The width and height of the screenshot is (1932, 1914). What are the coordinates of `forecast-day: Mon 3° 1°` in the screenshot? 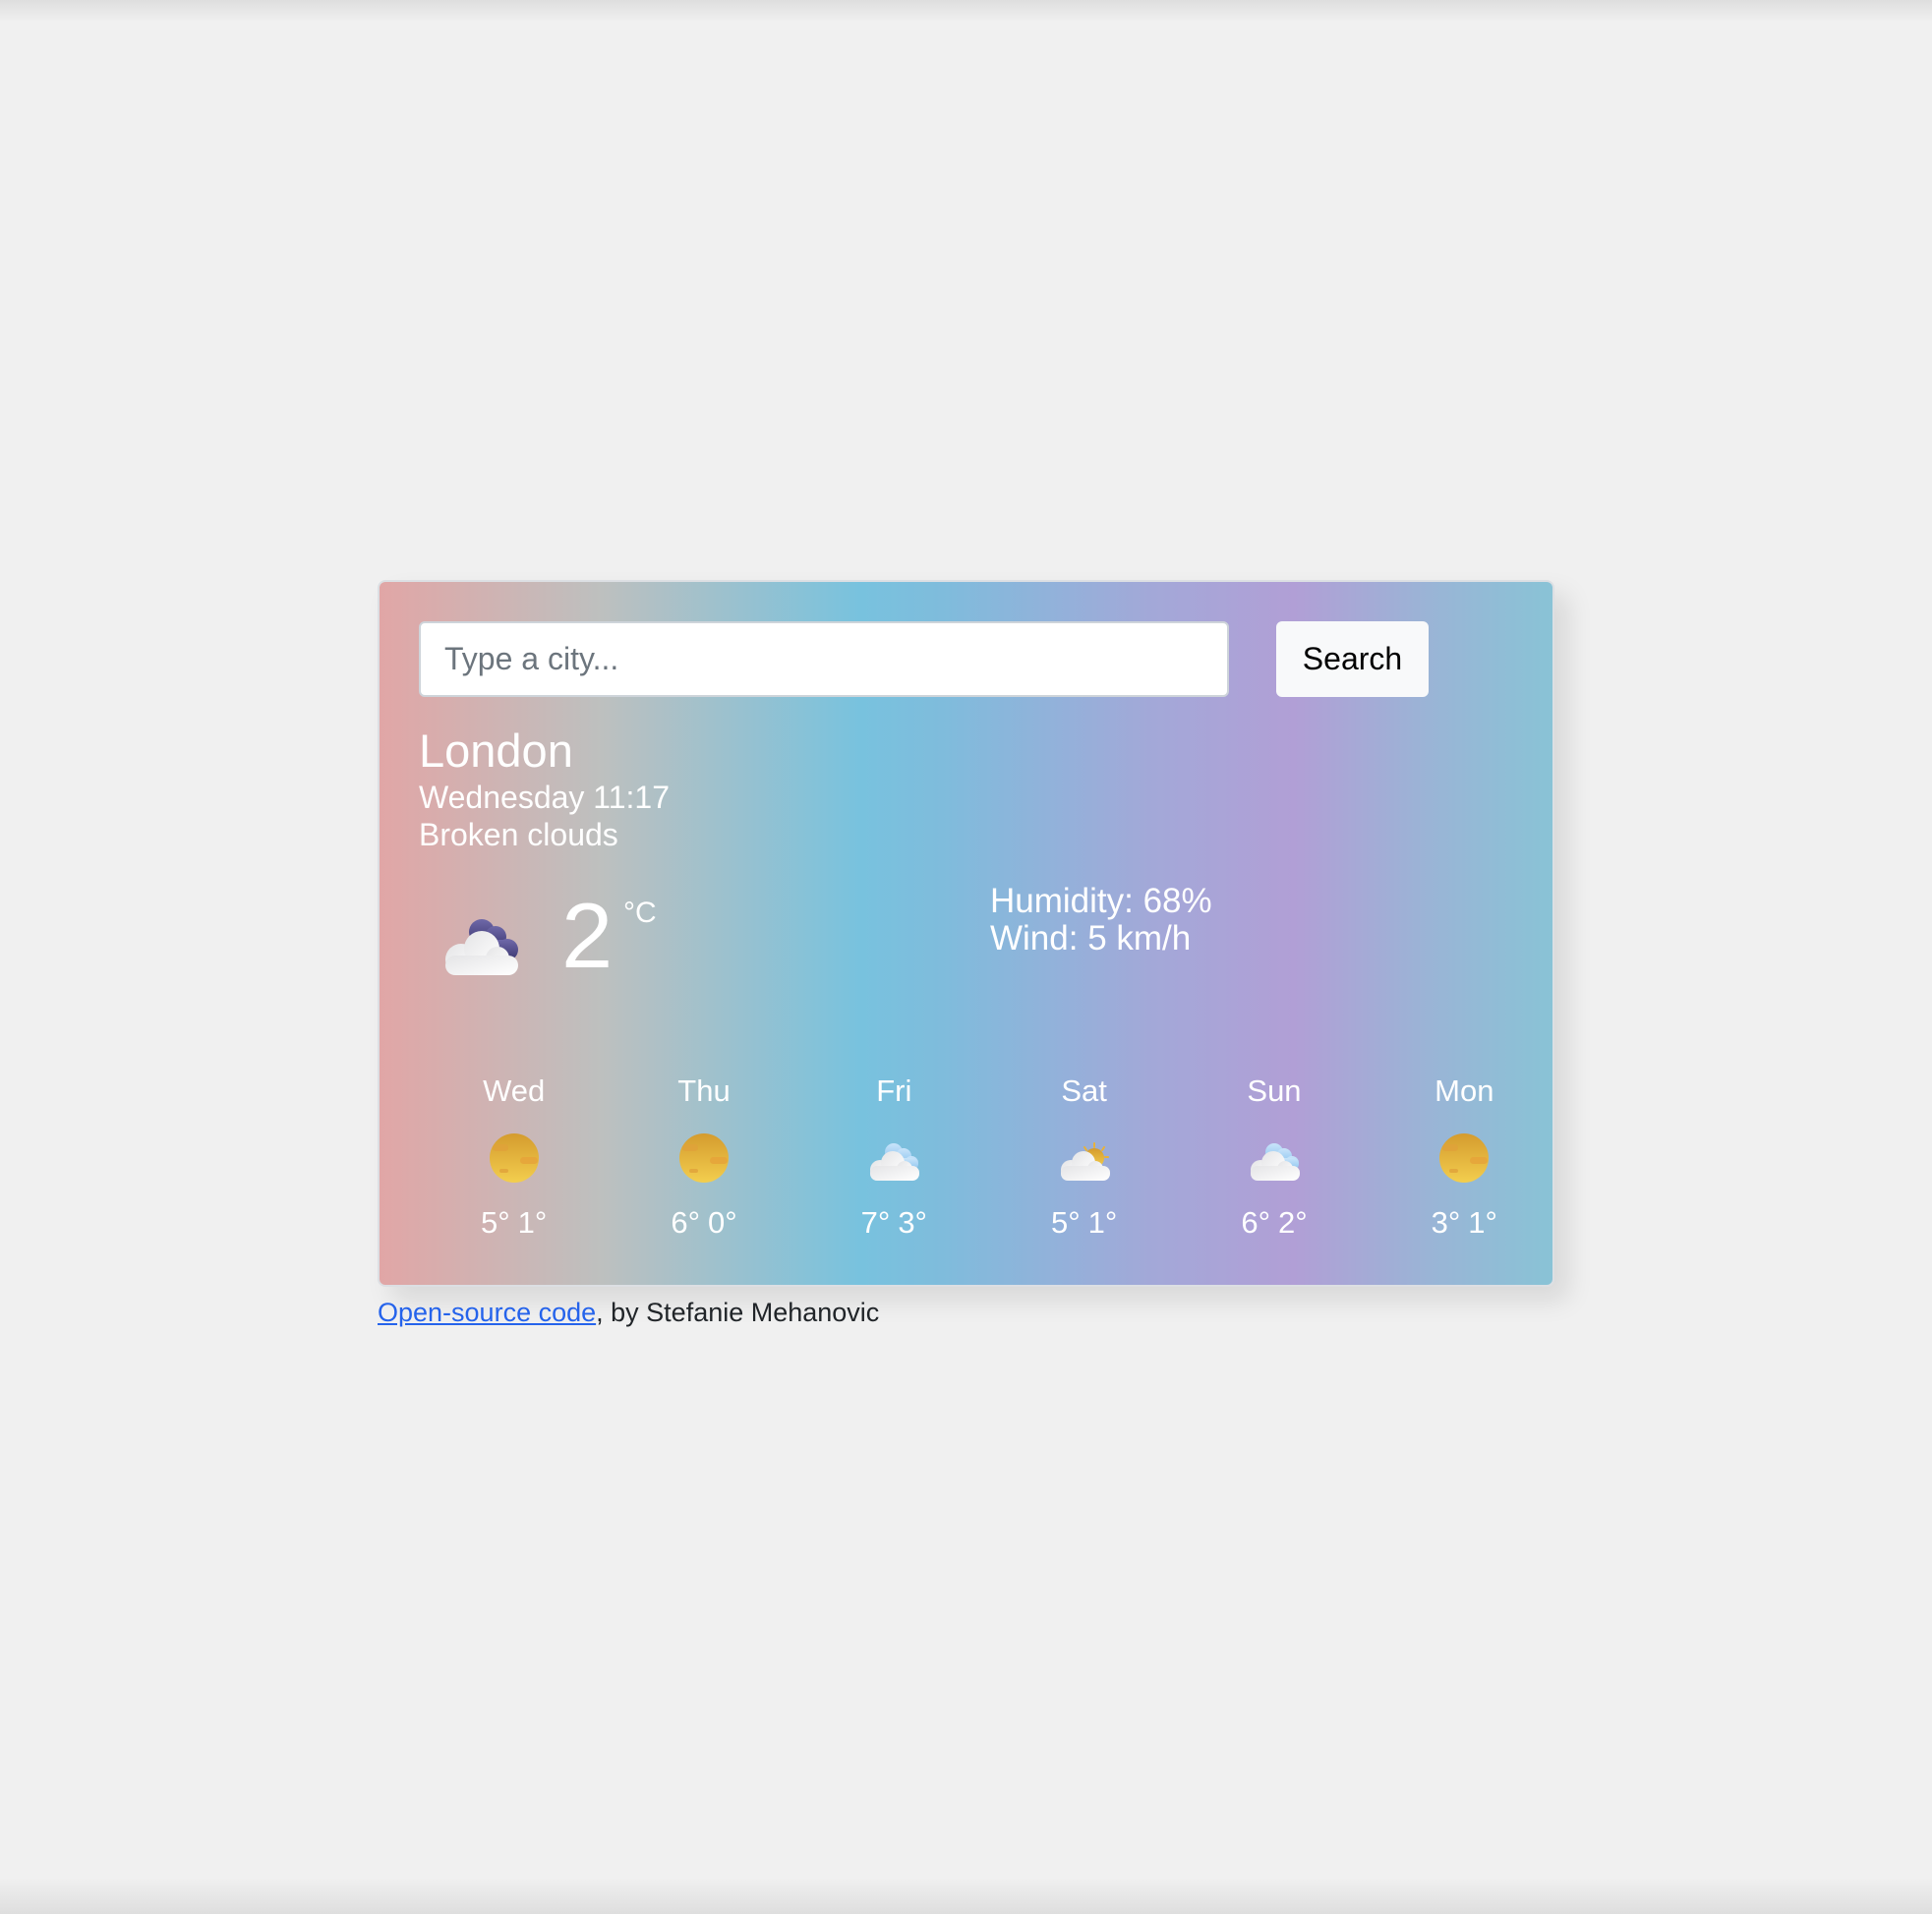 It's located at (1464, 1157).